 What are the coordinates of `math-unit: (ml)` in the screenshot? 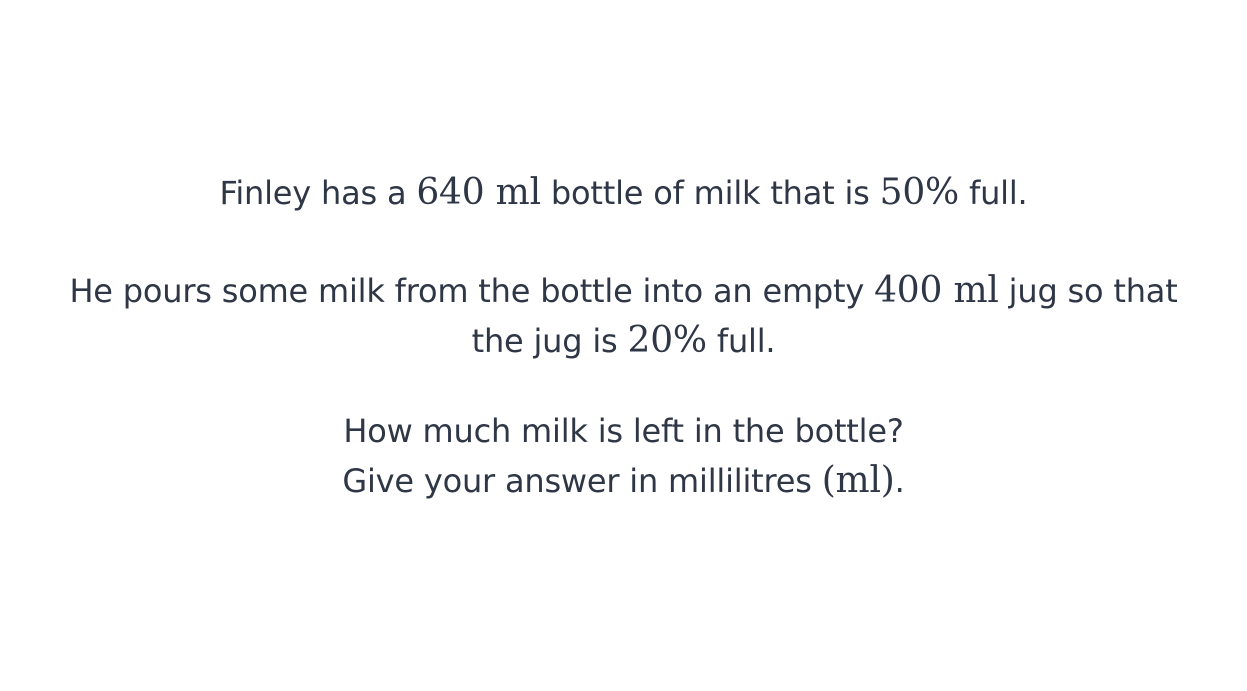 It's located at (858, 480).